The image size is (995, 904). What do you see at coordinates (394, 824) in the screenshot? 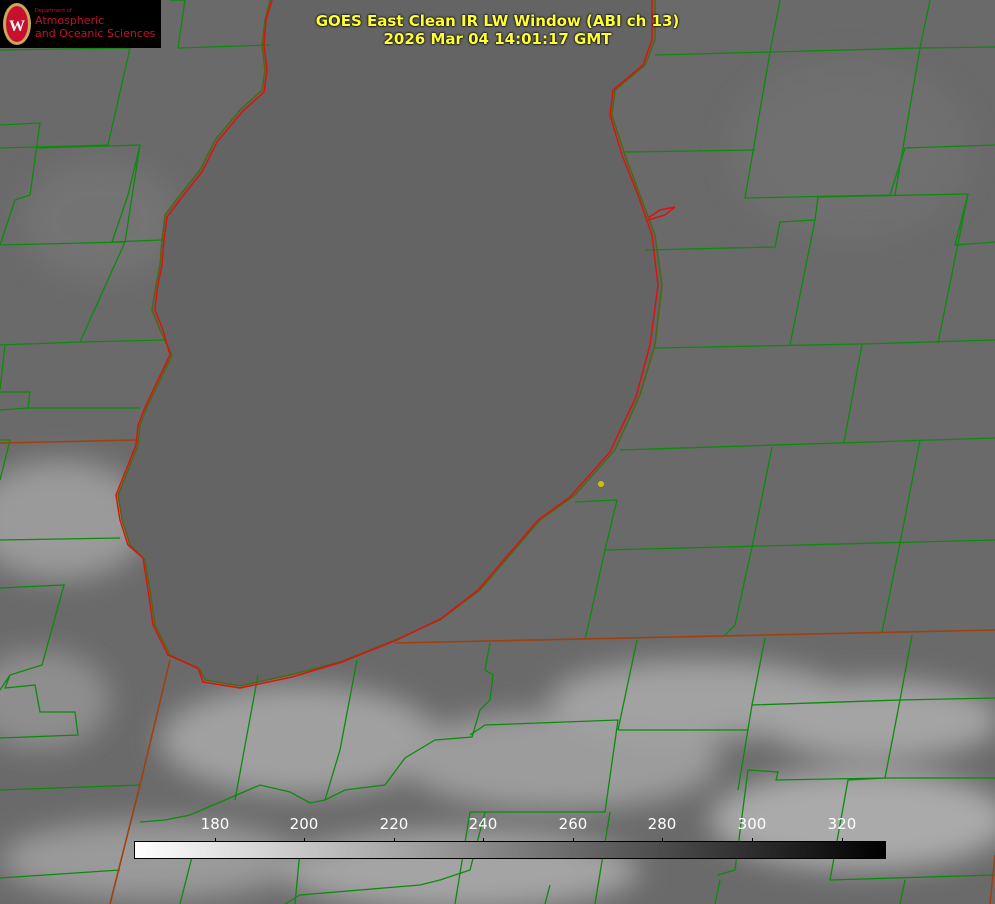
I see `colorbar-tick-label: 220` at bounding box center [394, 824].